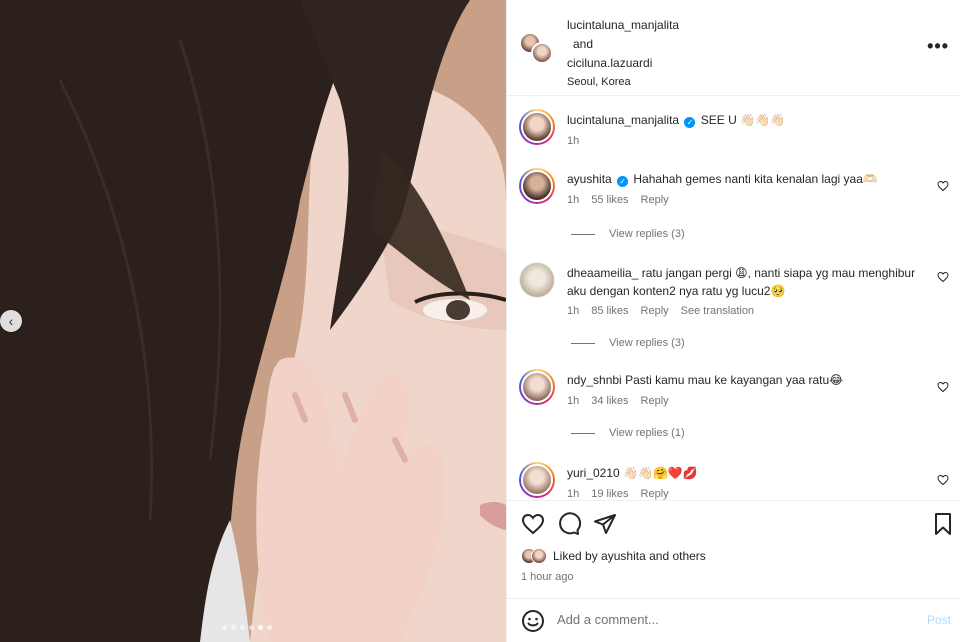 The image size is (960, 642). I want to click on liked-by: Liked by ayushita and others, so click(613, 556).